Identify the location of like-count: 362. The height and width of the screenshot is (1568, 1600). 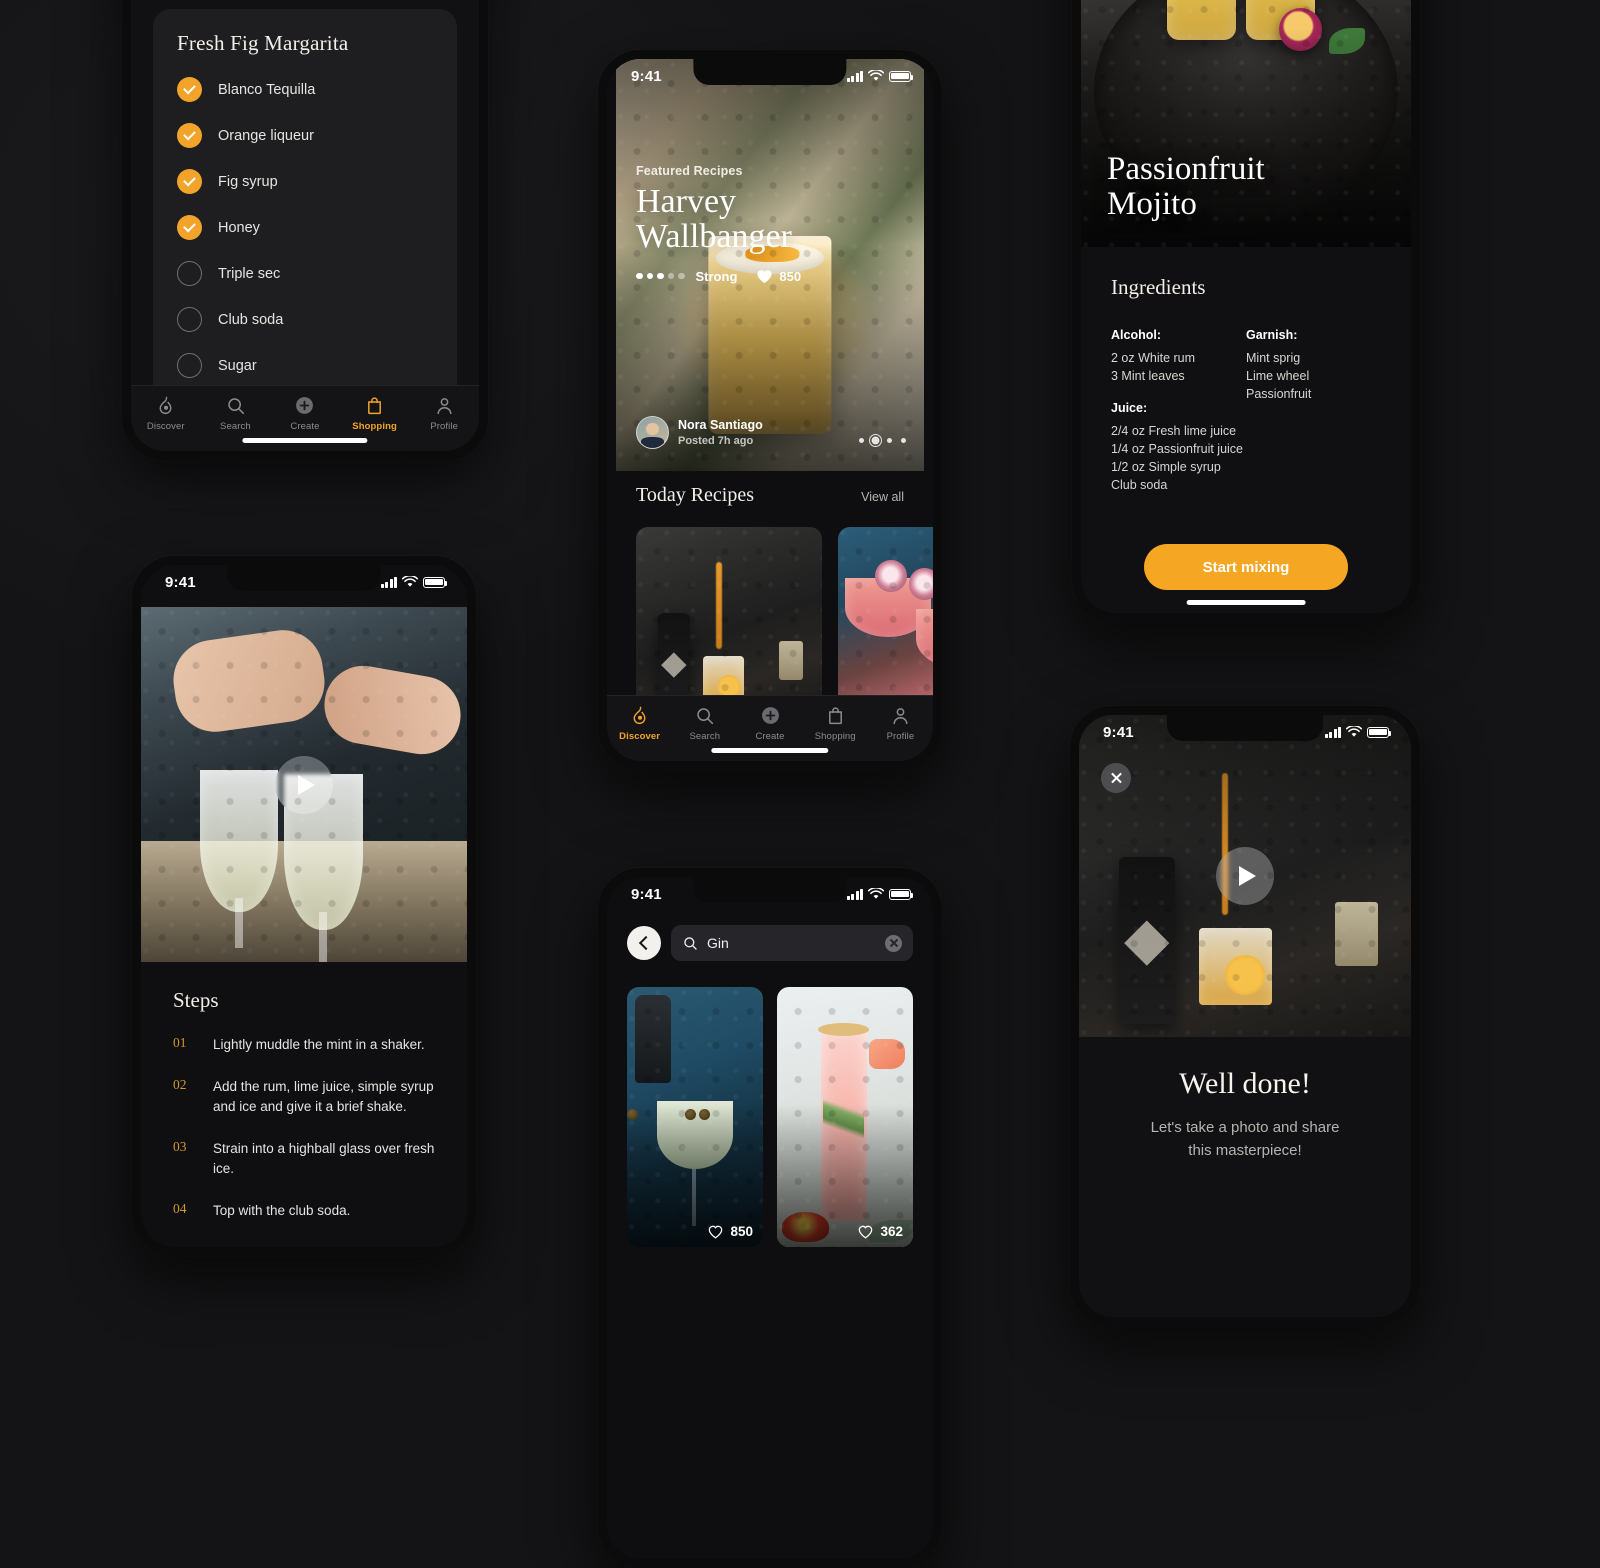
(891, 1231).